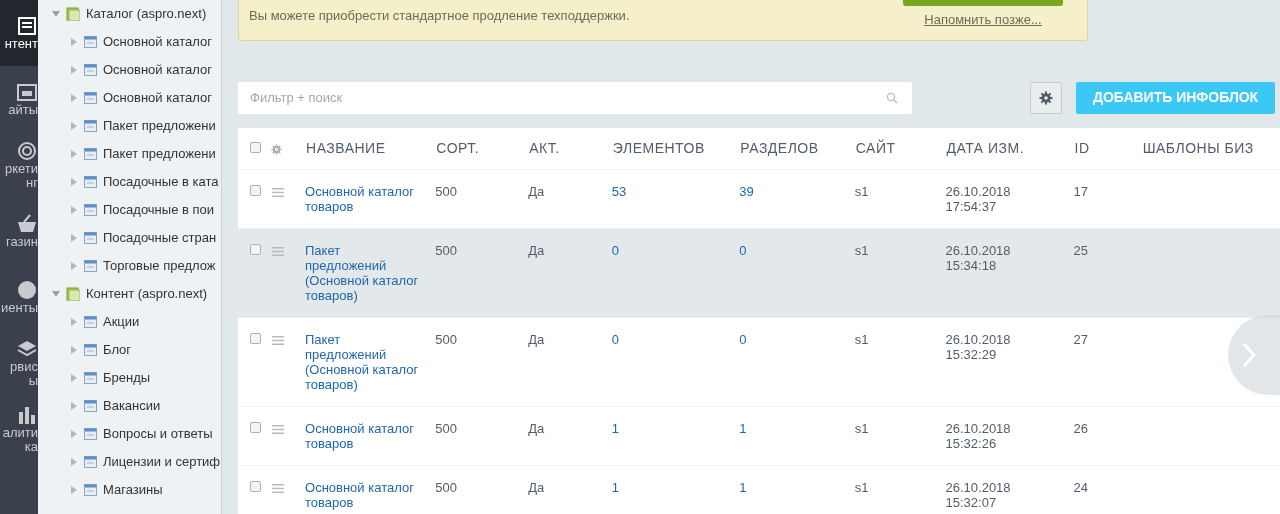 The width and height of the screenshot is (1280, 514). What do you see at coordinates (536, 339) in the screenshot?
I see `table-cell: Да` at bounding box center [536, 339].